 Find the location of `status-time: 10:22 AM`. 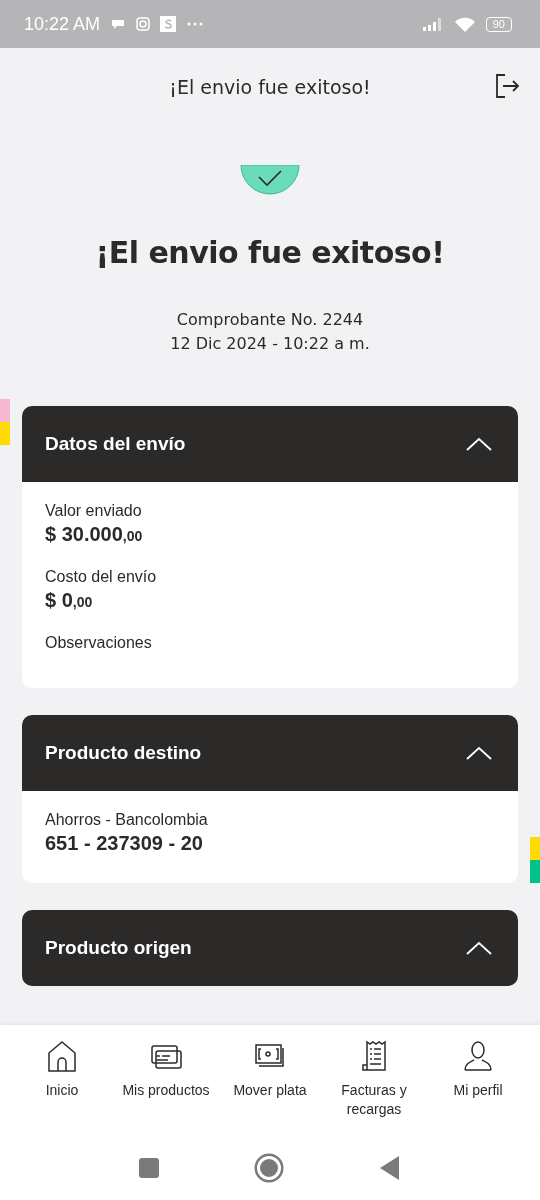

status-time: 10:22 AM is located at coordinates (62, 24).